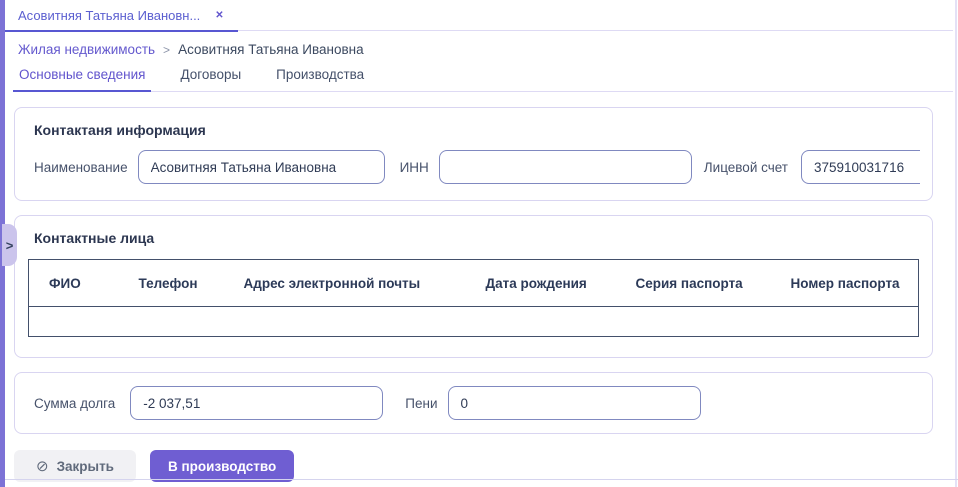  What do you see at coordinates (222, 466) in the screenshot?
I see `to-production-button: В производство` at bounding box center [222, 466].